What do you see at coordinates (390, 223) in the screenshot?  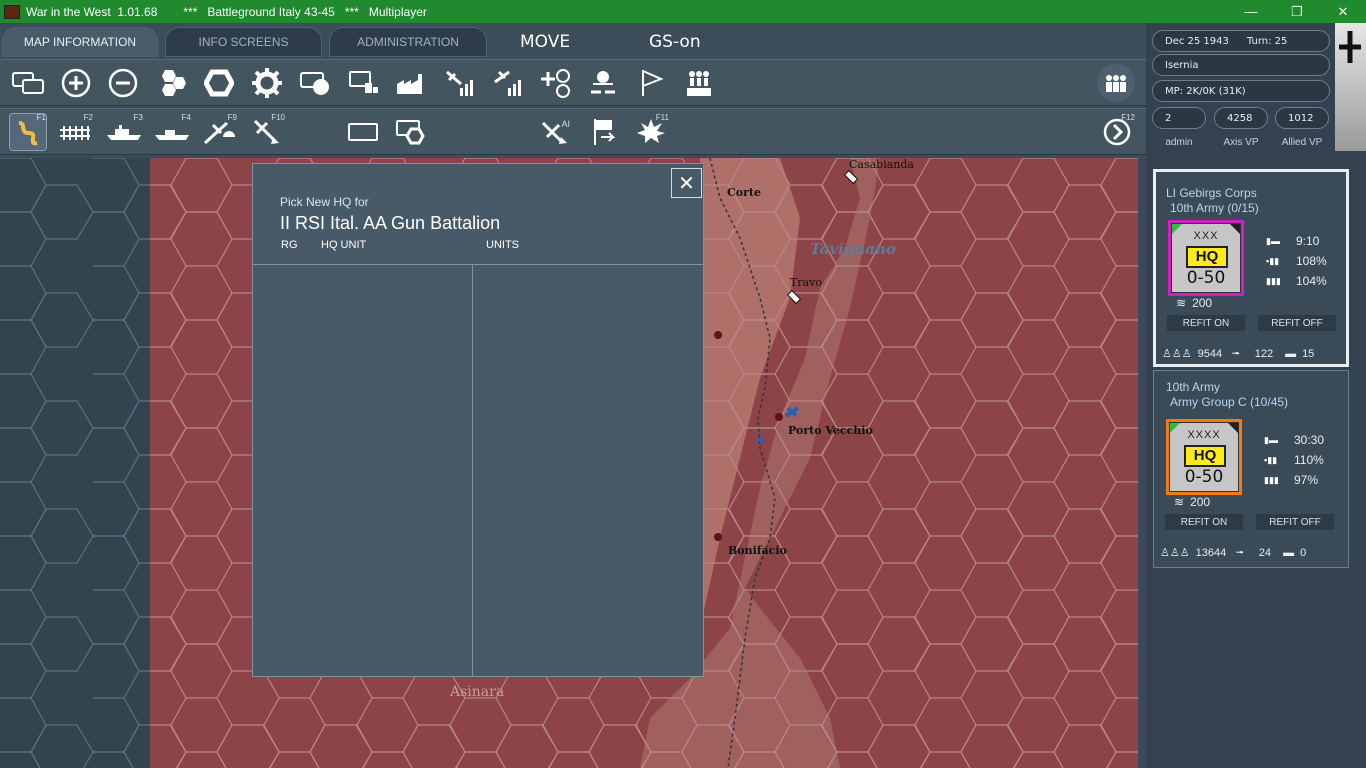 I see `dialog-title: II RSI Ital. AA Gun Battalion` at bounding box center [390, 223].